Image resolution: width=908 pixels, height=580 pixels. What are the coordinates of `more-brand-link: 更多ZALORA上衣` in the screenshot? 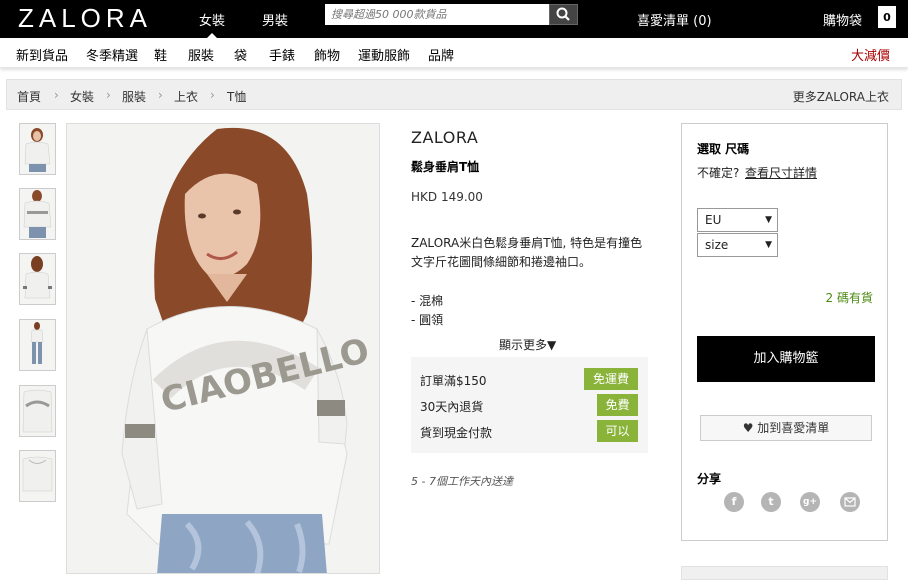 It's located at (841, 96).